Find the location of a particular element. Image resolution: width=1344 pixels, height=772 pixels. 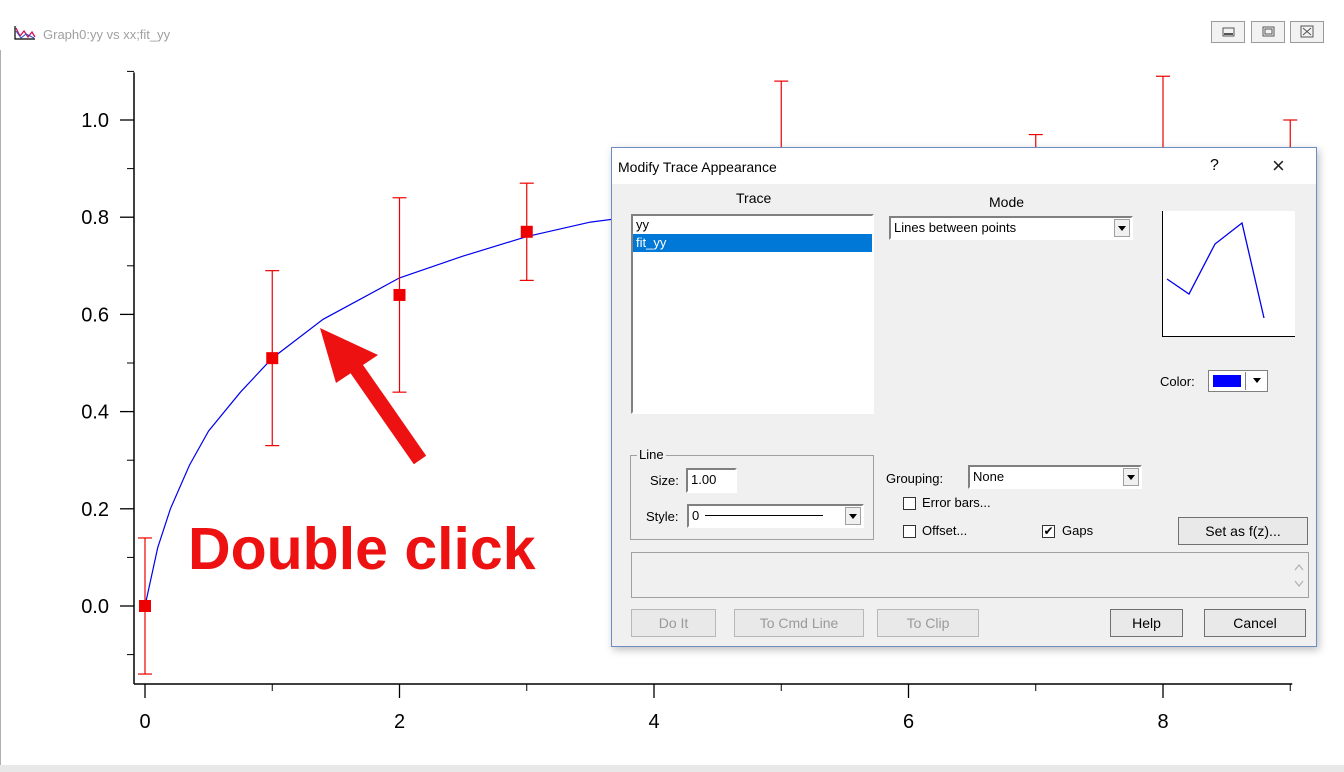

style-select-value: 0 is located at coordinates (696, 515).